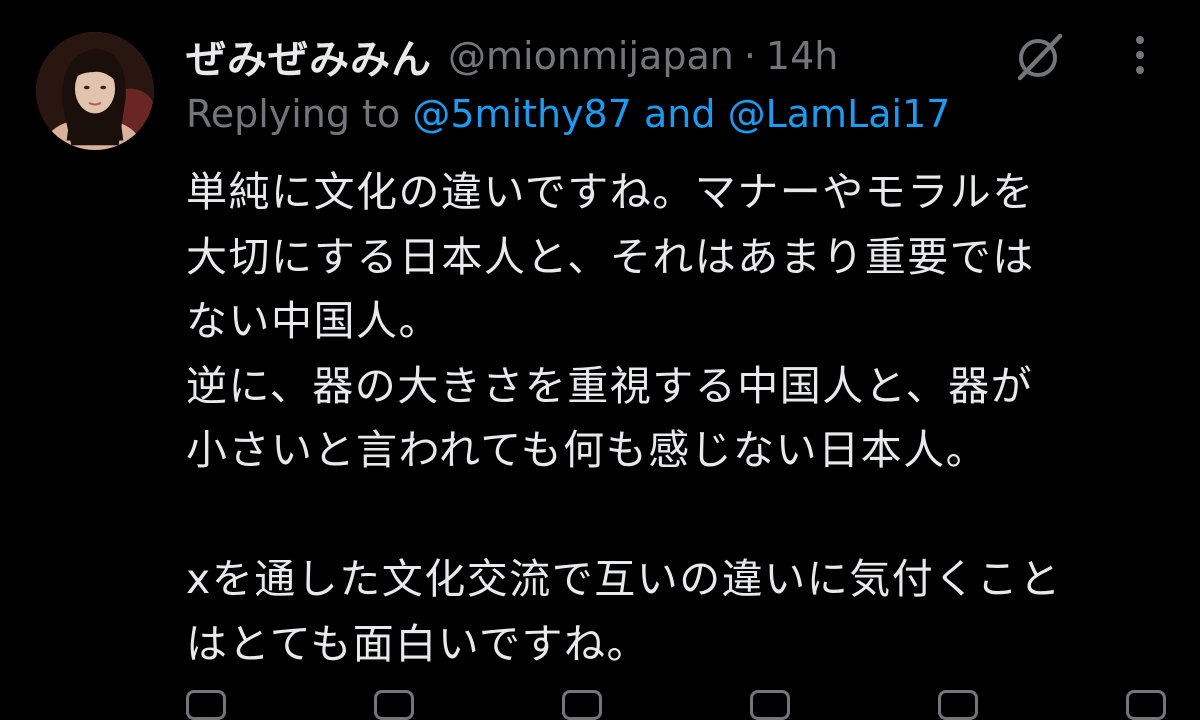  What do you see at coordinates (591, 56) in the screenshot?
I see `user-handle: @mionmijapan` at bounding box center [591, 56].